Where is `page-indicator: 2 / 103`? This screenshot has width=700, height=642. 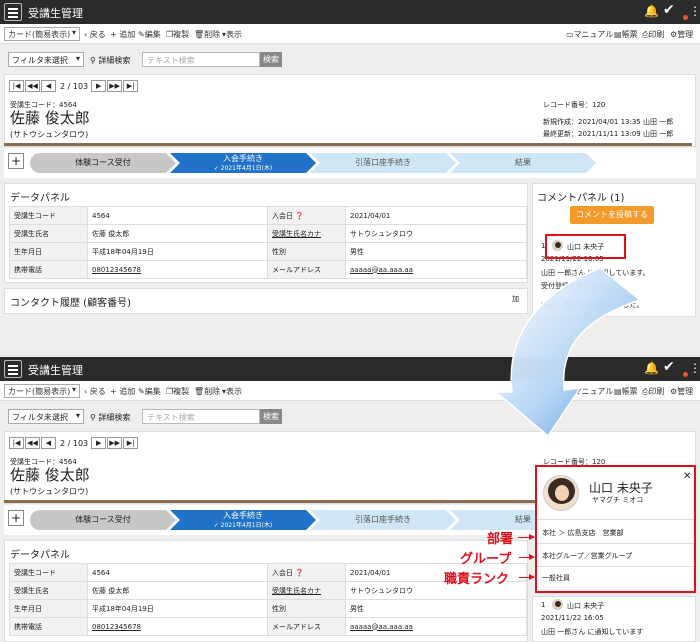
page-indicator: 2 / 103 is located at coordinates (74, 86).